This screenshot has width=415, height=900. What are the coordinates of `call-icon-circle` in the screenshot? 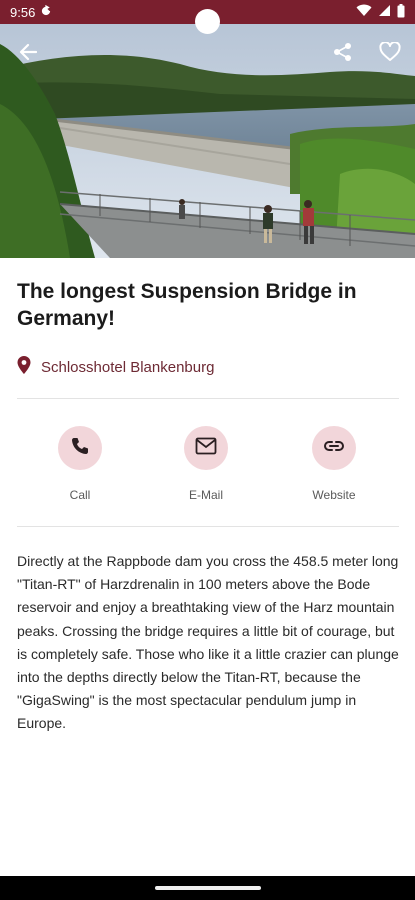 It's located at (80, 448).